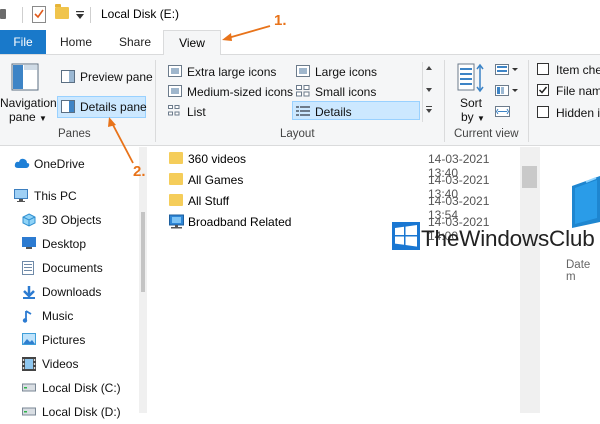 The image size is (600, 424). I want to click on annotation-step-1: 1., so click(280, 20).